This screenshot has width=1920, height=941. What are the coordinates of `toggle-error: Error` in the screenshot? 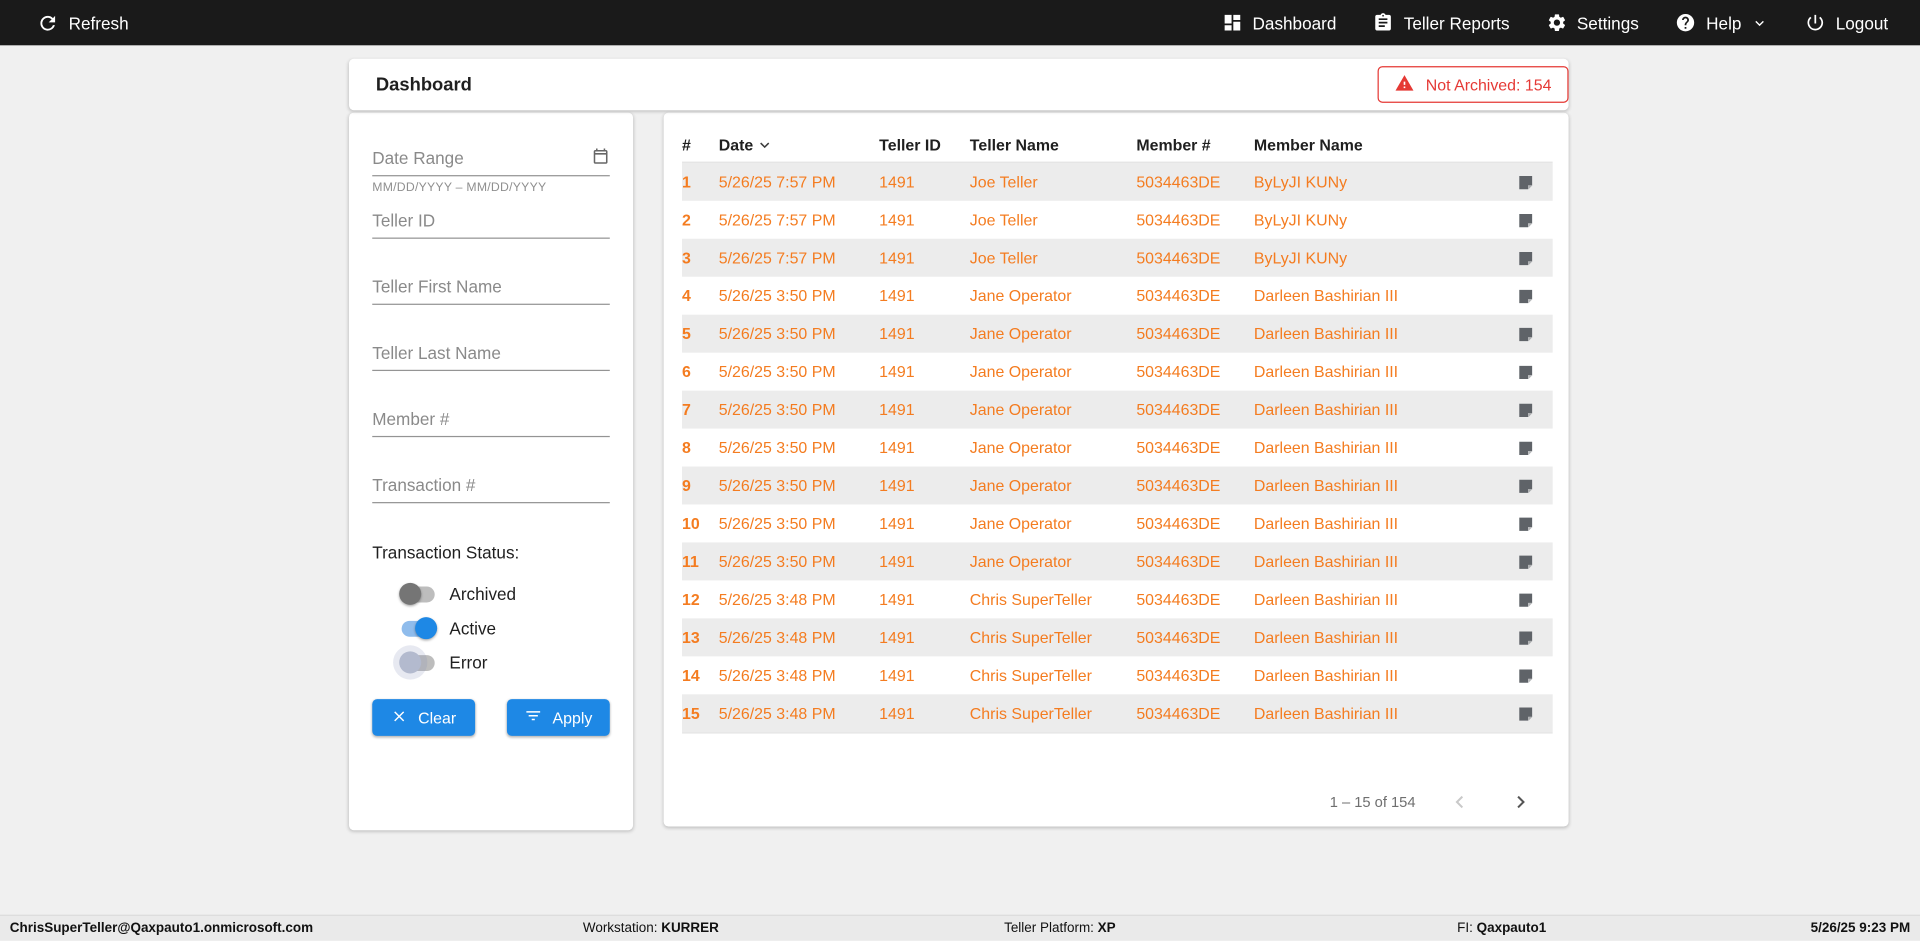 It's located at (504, 662).